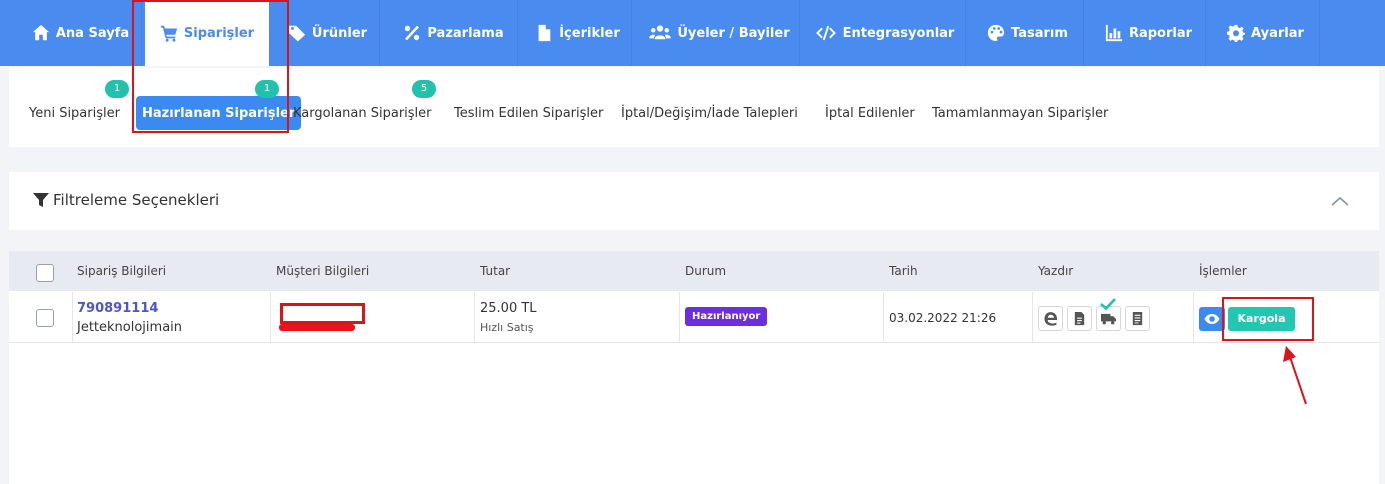 The height and width of the screenshot is (484, 1385). I want to click on order-number-link: 790891114, so click(117, 308).